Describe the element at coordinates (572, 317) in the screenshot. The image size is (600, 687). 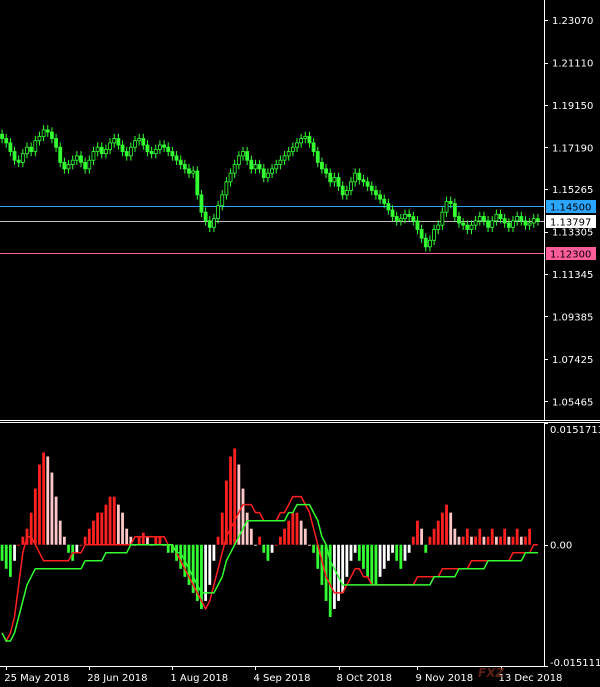
I see `price-tick-label: 1.09385` at that location.